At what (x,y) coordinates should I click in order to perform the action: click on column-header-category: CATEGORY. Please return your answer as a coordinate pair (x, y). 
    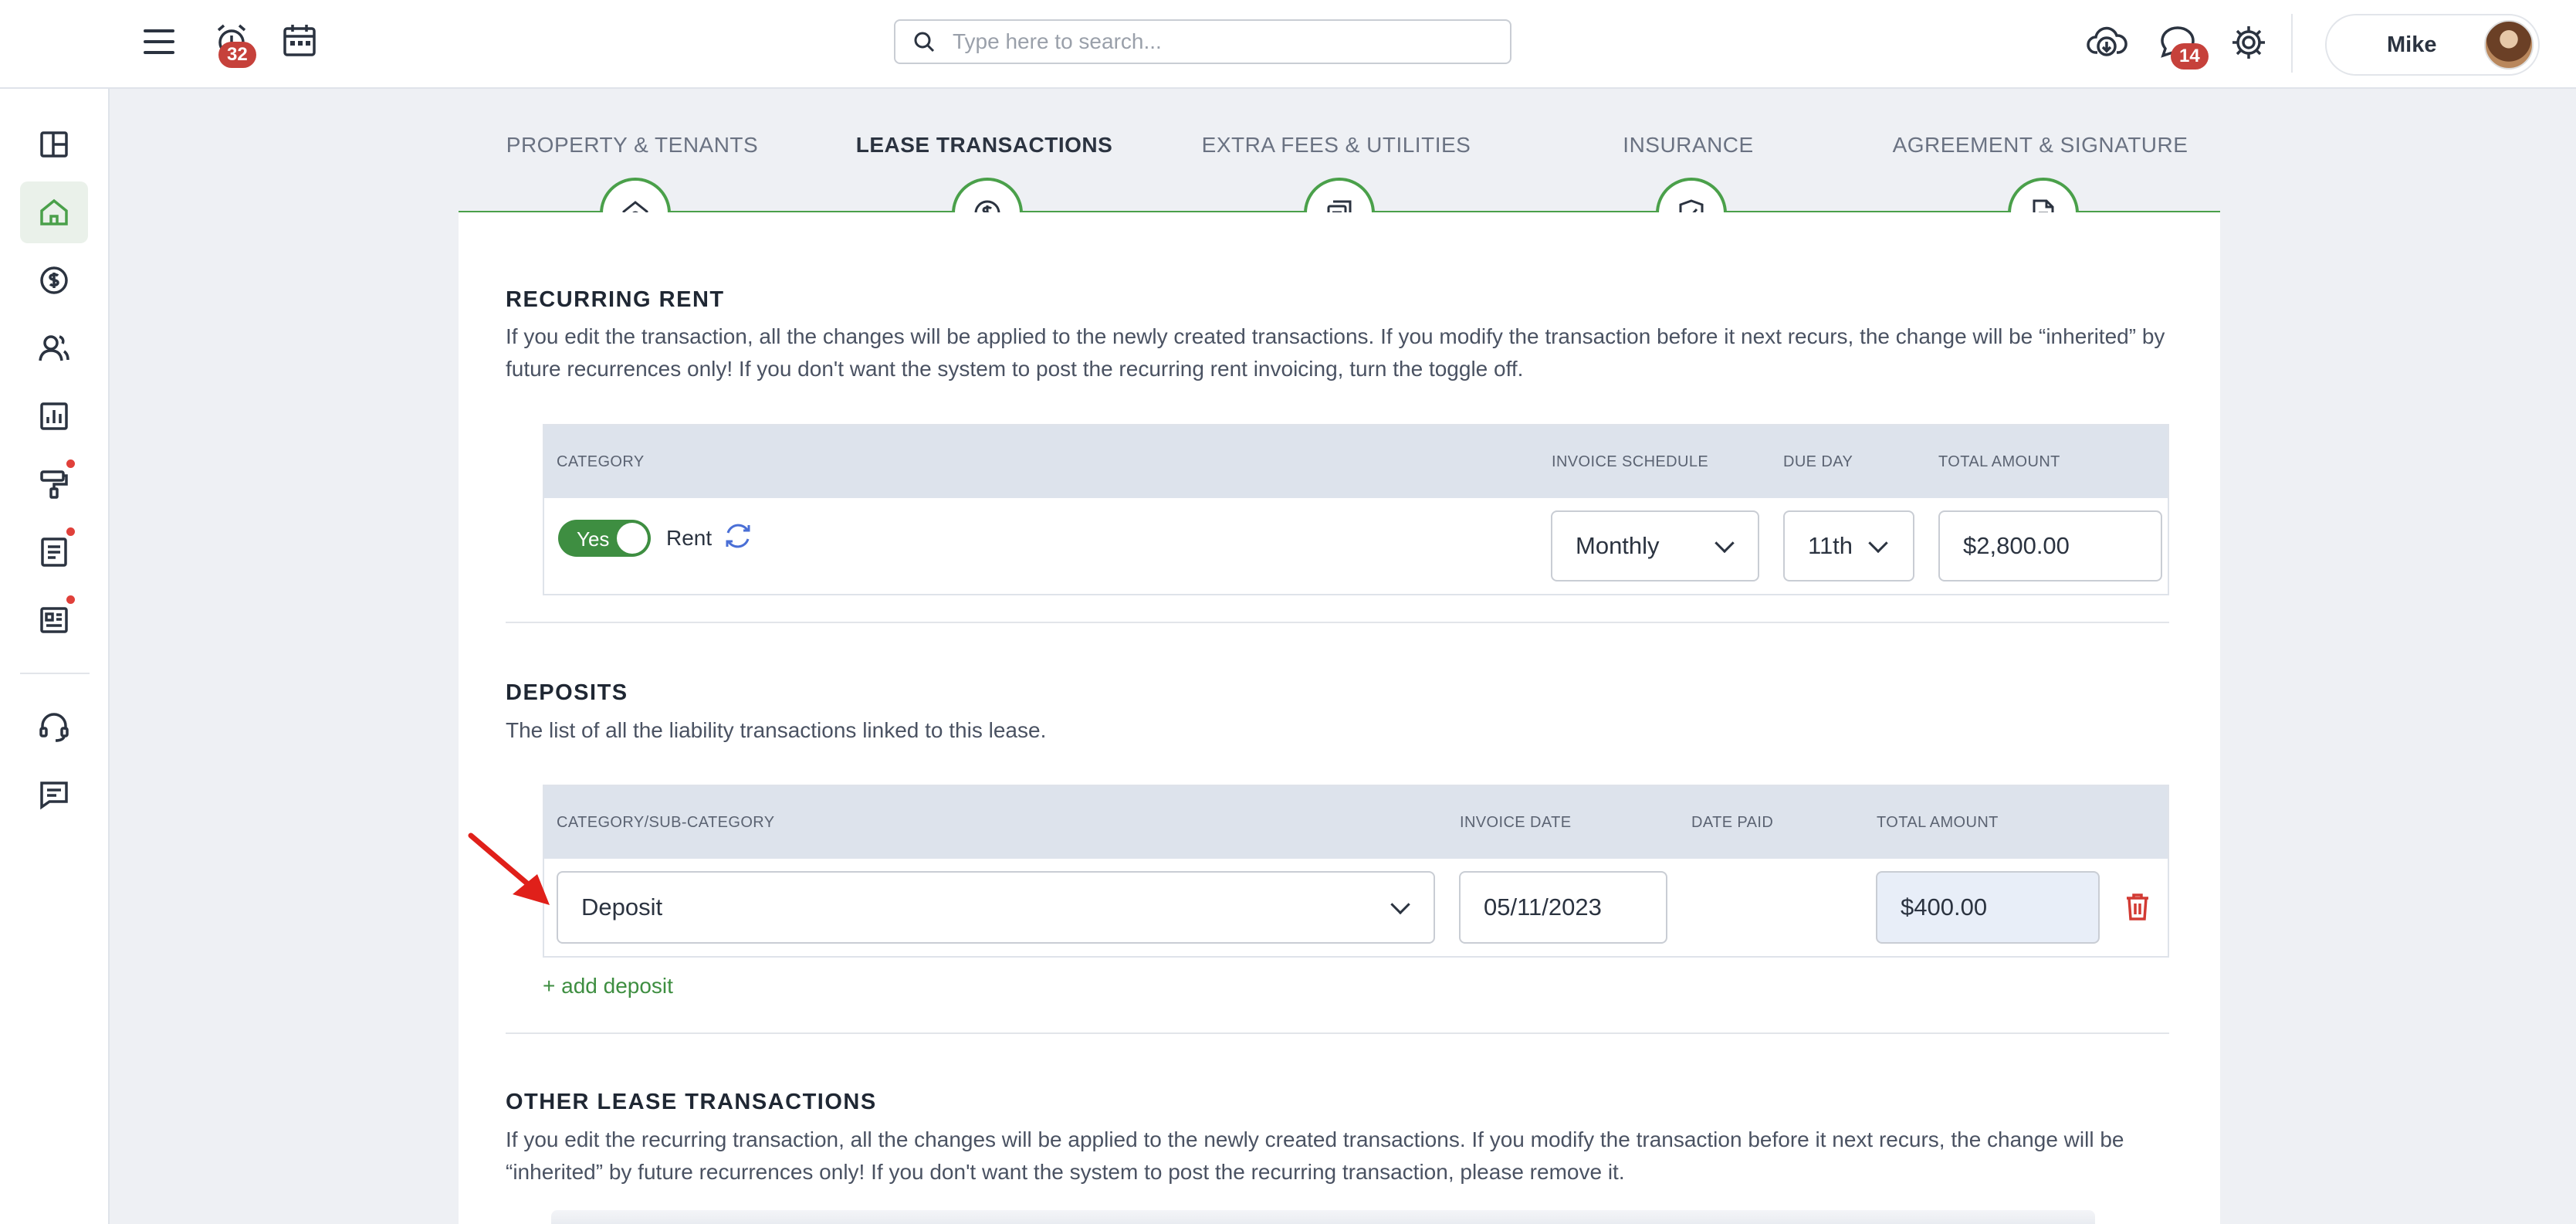
    Looking at the image, I should click on (601, 462).